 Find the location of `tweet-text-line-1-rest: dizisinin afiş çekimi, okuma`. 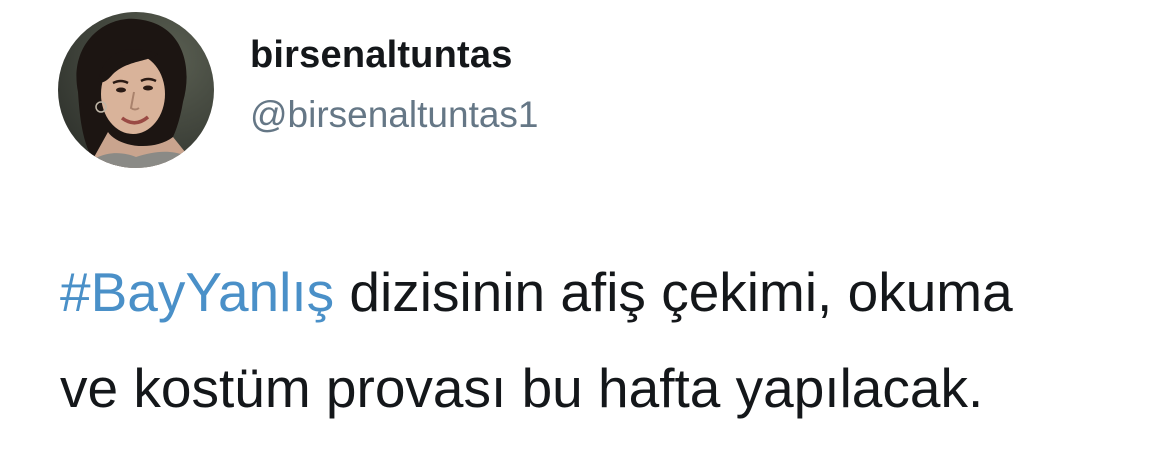

tweet-text-line-1-rest: dizisinin afiş çekimi, okuma is located at coordinates (673, 292).